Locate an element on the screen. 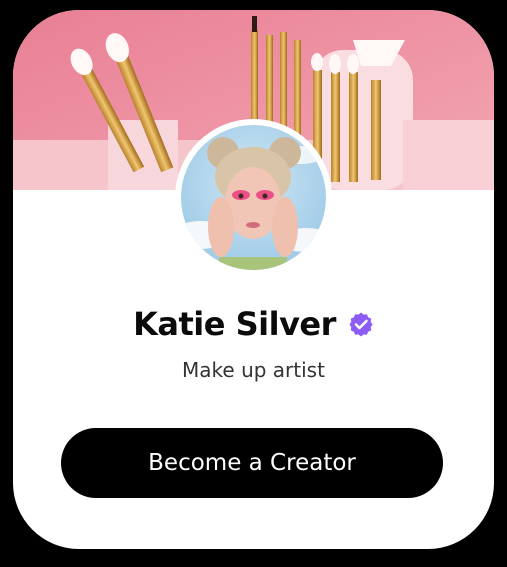  verified-badge-icon is located at coordinates (361, 324).